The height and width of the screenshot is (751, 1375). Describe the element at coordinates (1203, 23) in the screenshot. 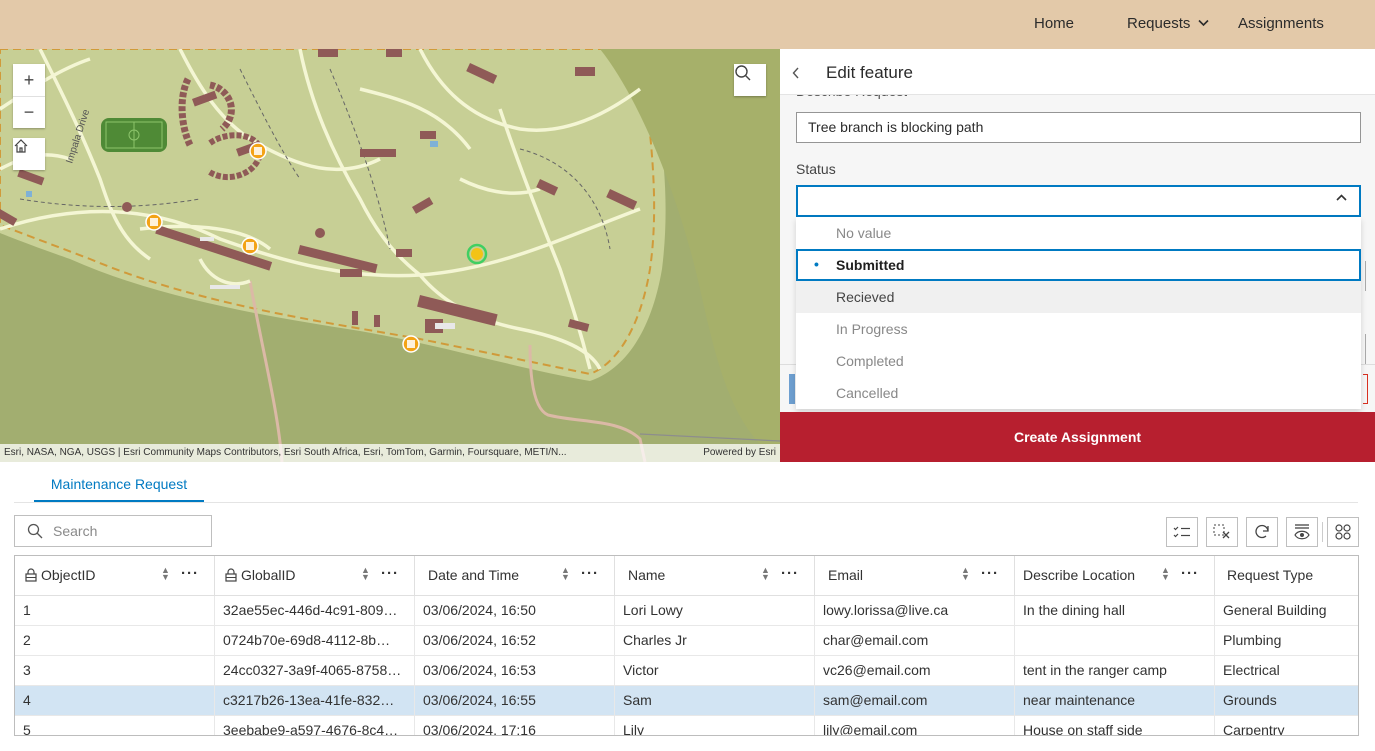

I see `chevron-down-icon` at that location.